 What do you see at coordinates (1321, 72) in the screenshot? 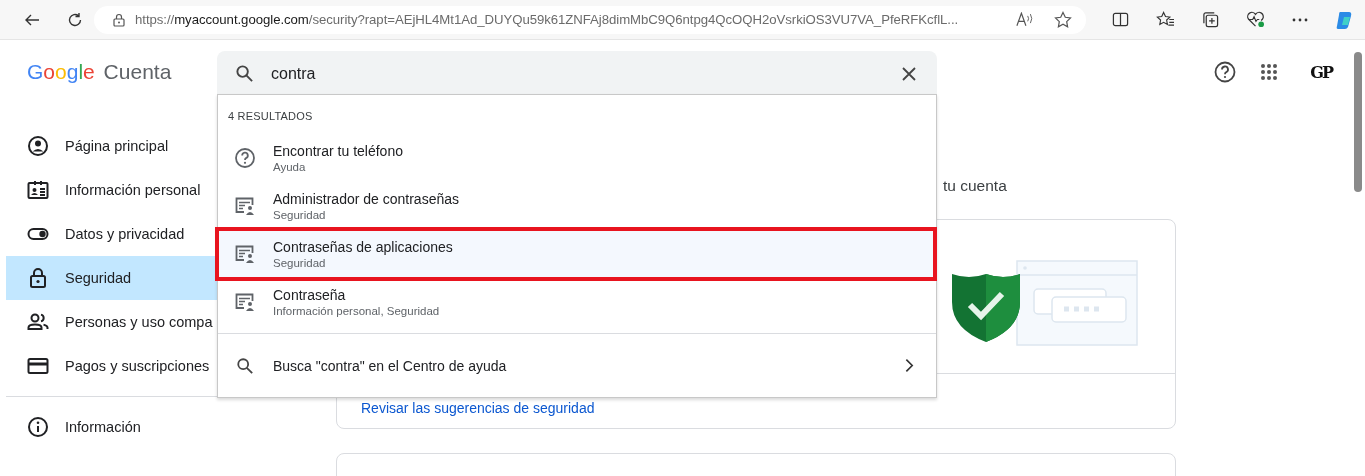
I see `account-avatar: GP` at bounding box center [1321, 72].